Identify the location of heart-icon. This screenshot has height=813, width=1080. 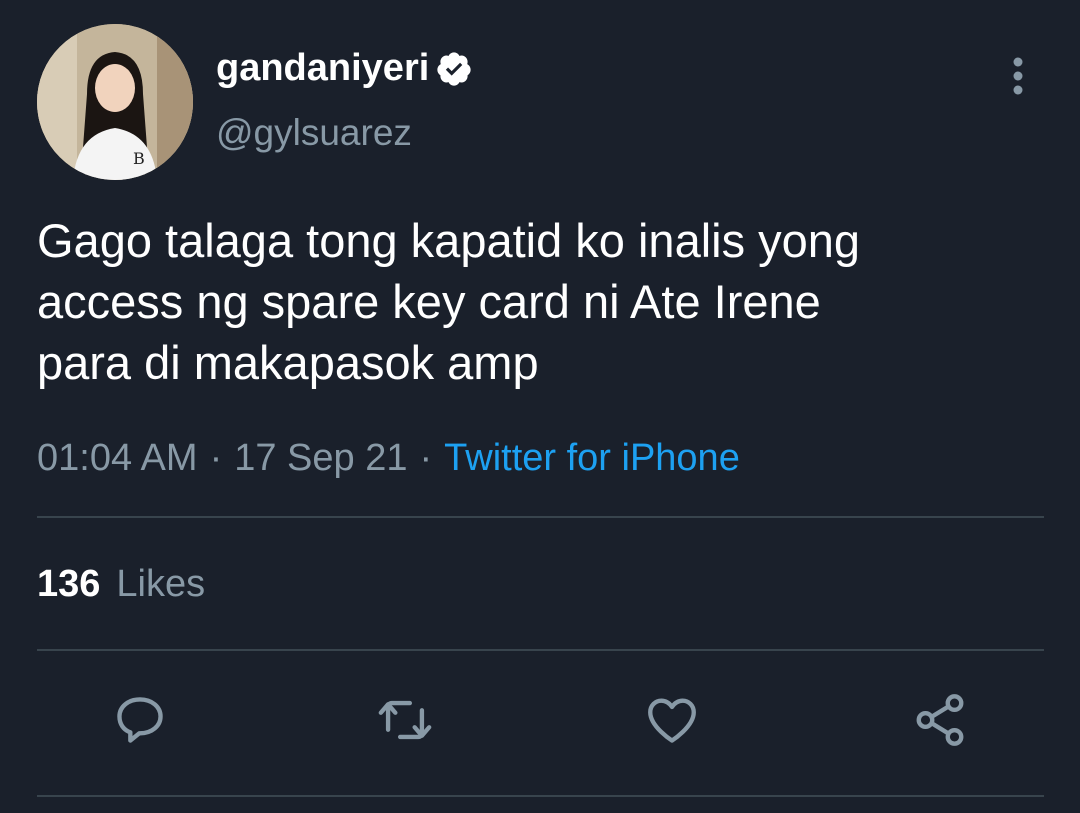
(672, 720).